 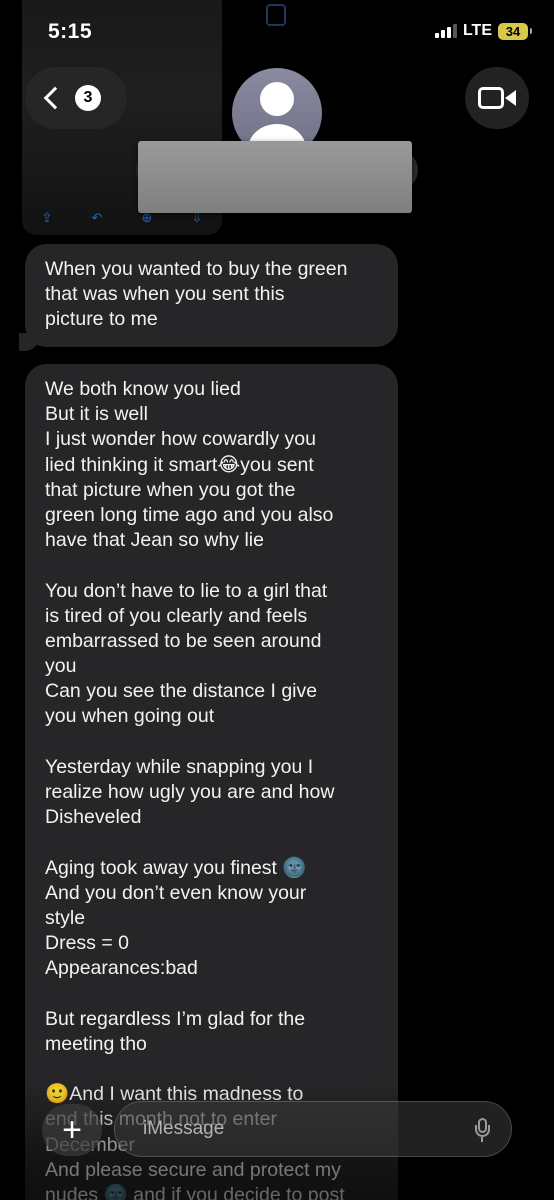 What do you see at coordinates (196, 269) in the screenshot?
I see `message-line: When you wanted to buy the green` at bounding box center [196, 269].